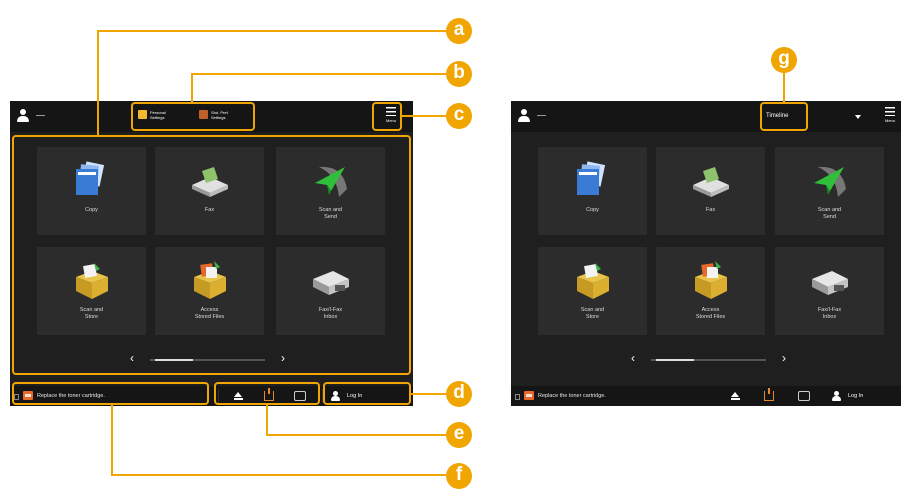 The image size is (901, 498). What do you see at coordinates (459, 394) in the screenshot?
I see `callout-d: d` at bounding box center [459, 394].